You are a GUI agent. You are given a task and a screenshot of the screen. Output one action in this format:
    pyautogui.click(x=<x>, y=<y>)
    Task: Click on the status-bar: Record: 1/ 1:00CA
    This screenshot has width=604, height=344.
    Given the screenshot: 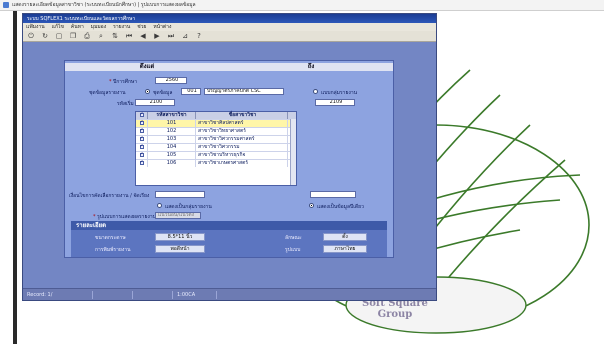 What is the action you would take?
    pyautogui.click(x=229, y=294)
    